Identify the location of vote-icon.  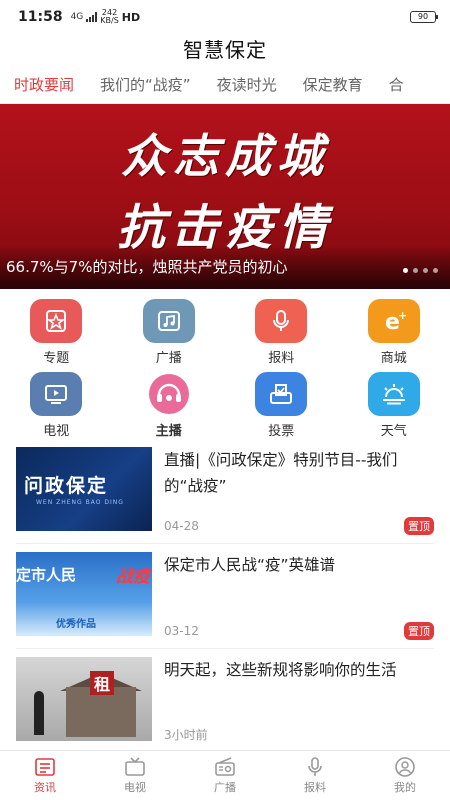
(281, 394).